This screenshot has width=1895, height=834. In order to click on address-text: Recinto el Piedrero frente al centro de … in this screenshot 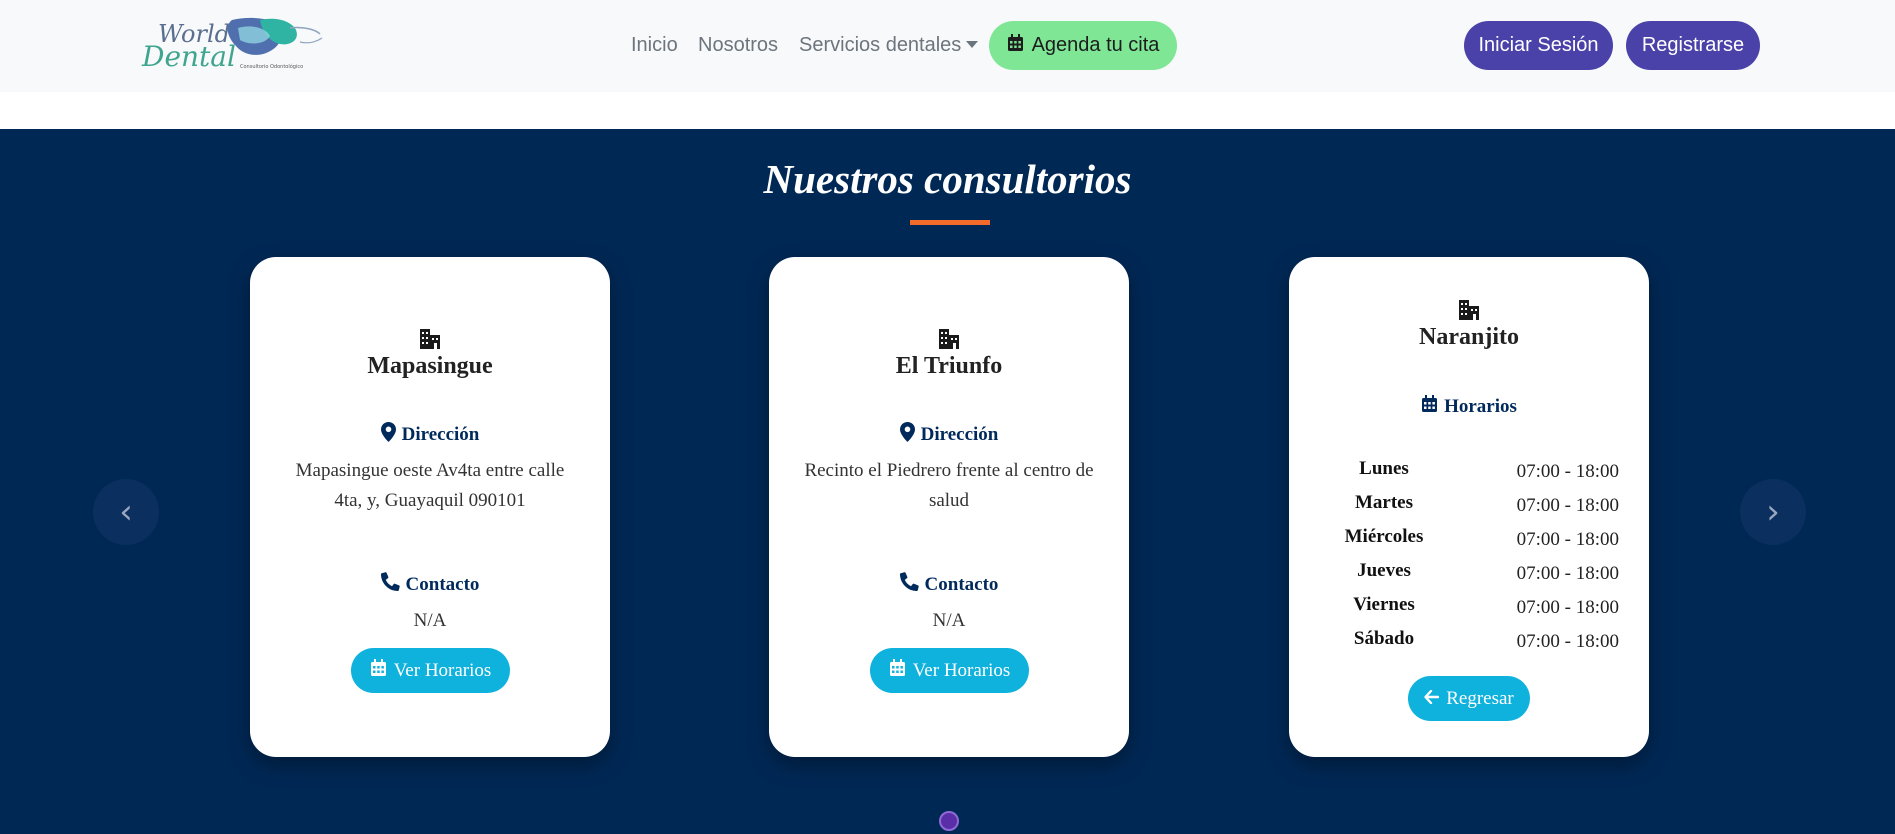, I will do `click(949, 485)`.